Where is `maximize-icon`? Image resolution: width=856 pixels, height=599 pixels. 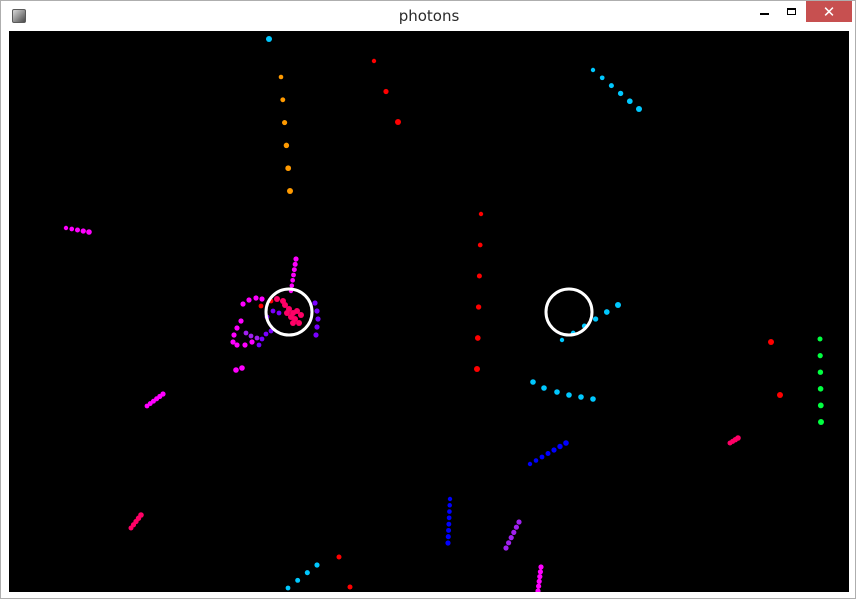 maximize-icon is located at coordinates (791, 11).